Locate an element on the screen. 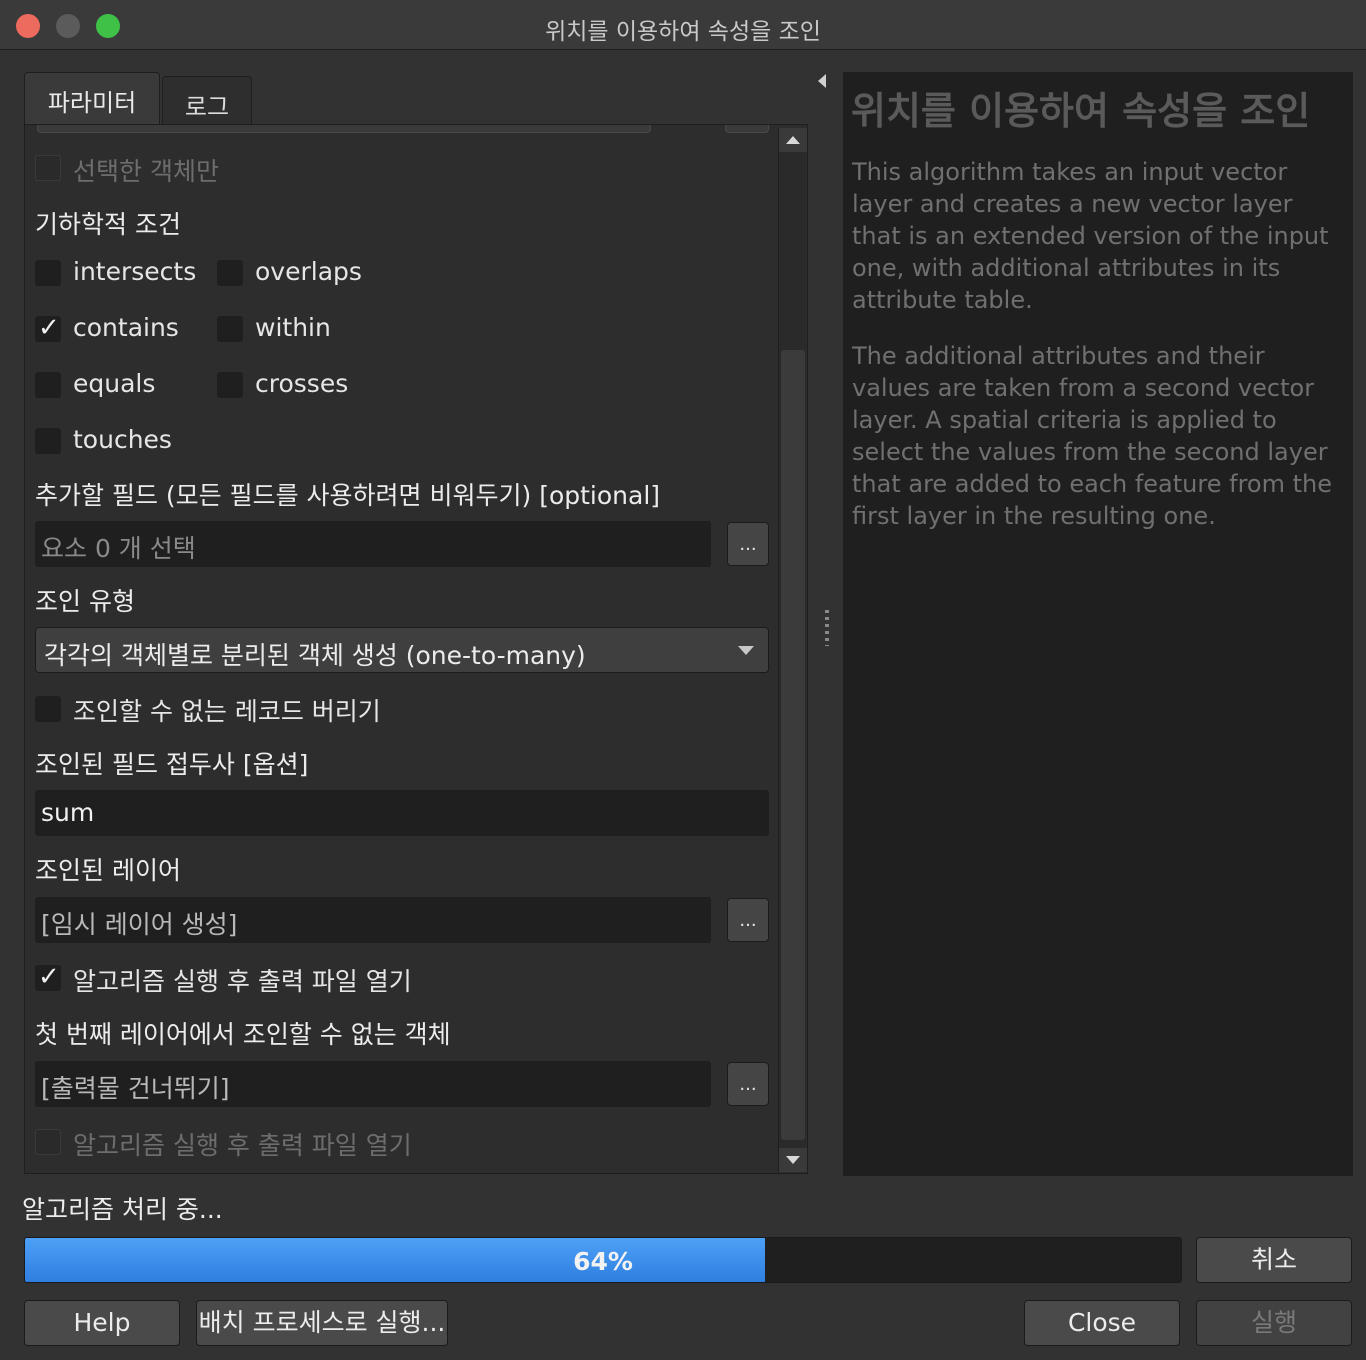 The width and height of the screenshot is (1366, 1360). fields-to-add-label: 추가할 필드 (모든 필드를 사용하려면 비워두기) [optional] is located at coordinates (348, 495).